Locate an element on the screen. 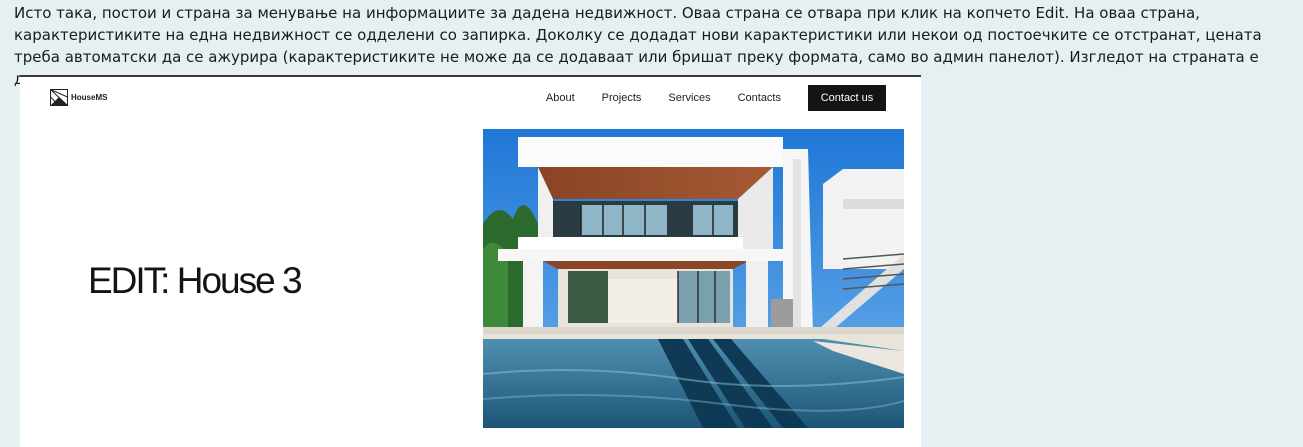 This screenshot has width=1303, height=447. logo: HouseMS is located at coordinates (78, 97).